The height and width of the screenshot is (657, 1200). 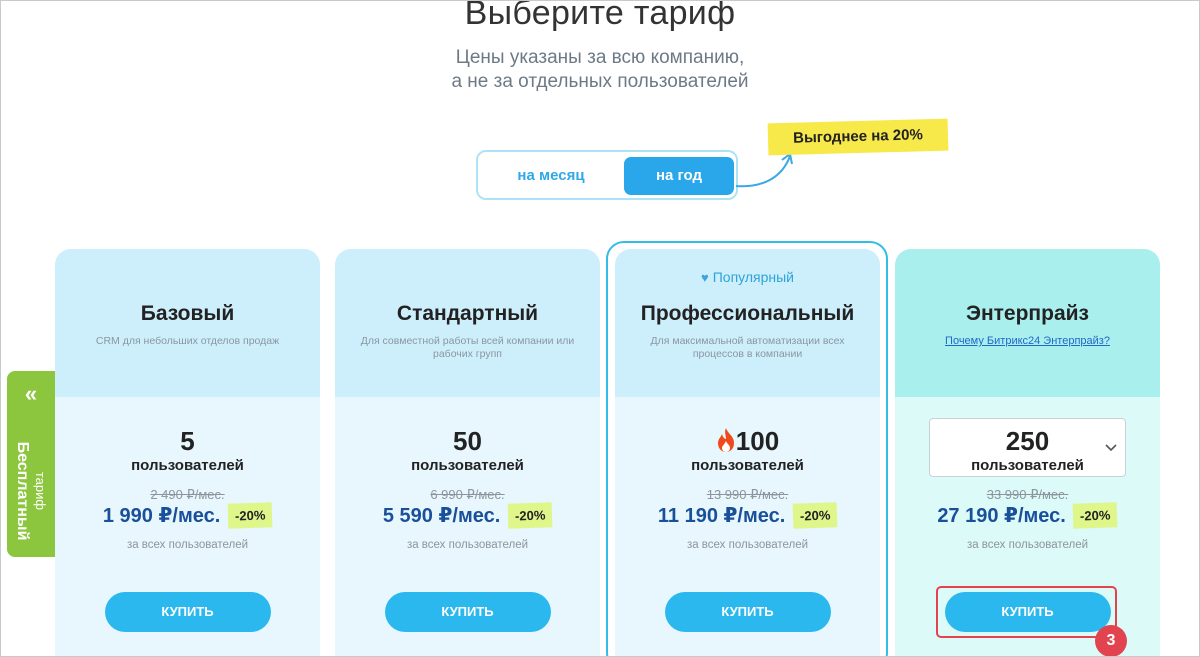 I want to click on buy-button-standard: КУПИТЬ, so click(x=467, y=612).